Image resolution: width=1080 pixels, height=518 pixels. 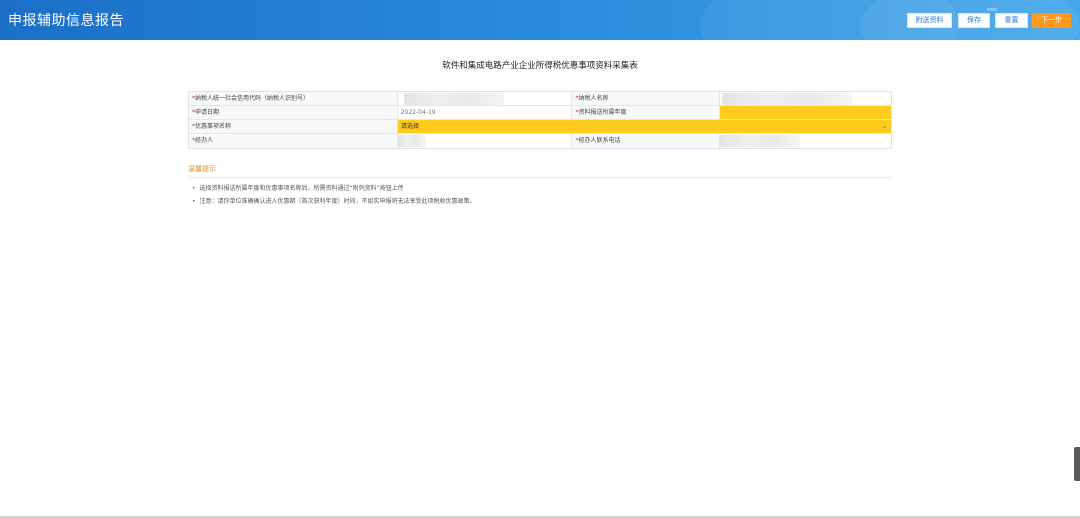 I want to click on handler-label-text: 经办人, so click(x=204, y=140).